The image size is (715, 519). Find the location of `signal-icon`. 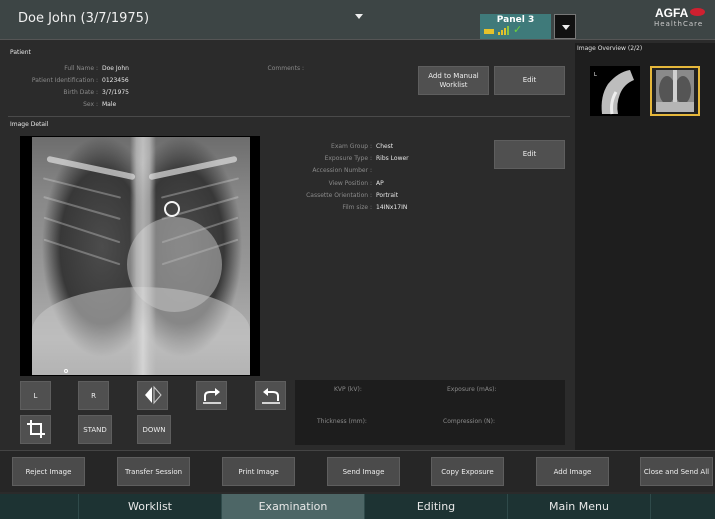

signal-icon is located at coordinates (503, 30).